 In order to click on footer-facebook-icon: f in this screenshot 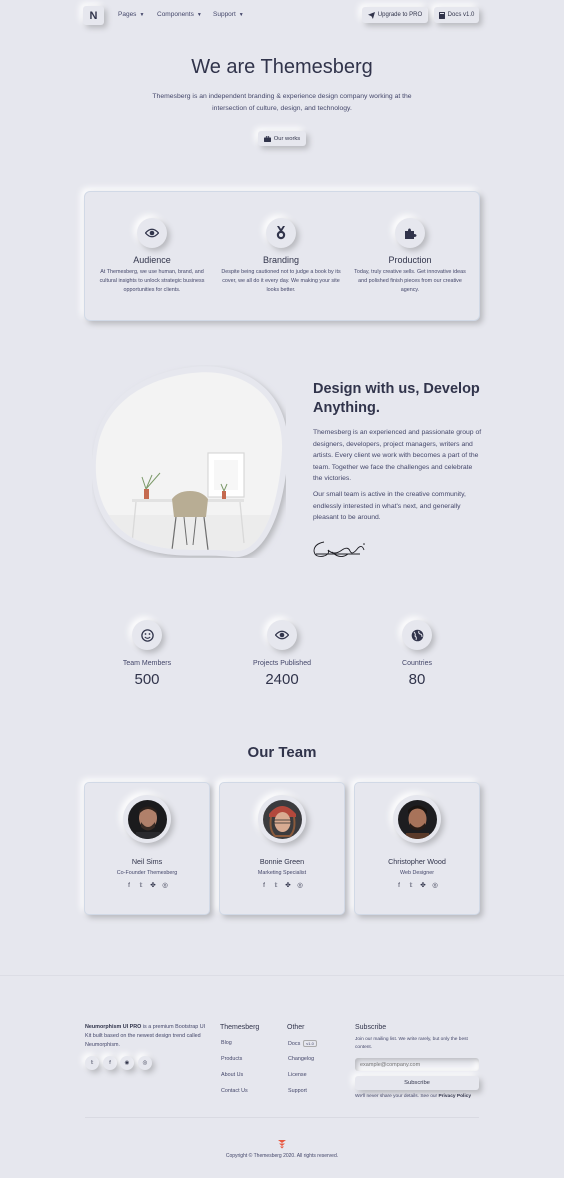, I will do `click(110, 1063)`.